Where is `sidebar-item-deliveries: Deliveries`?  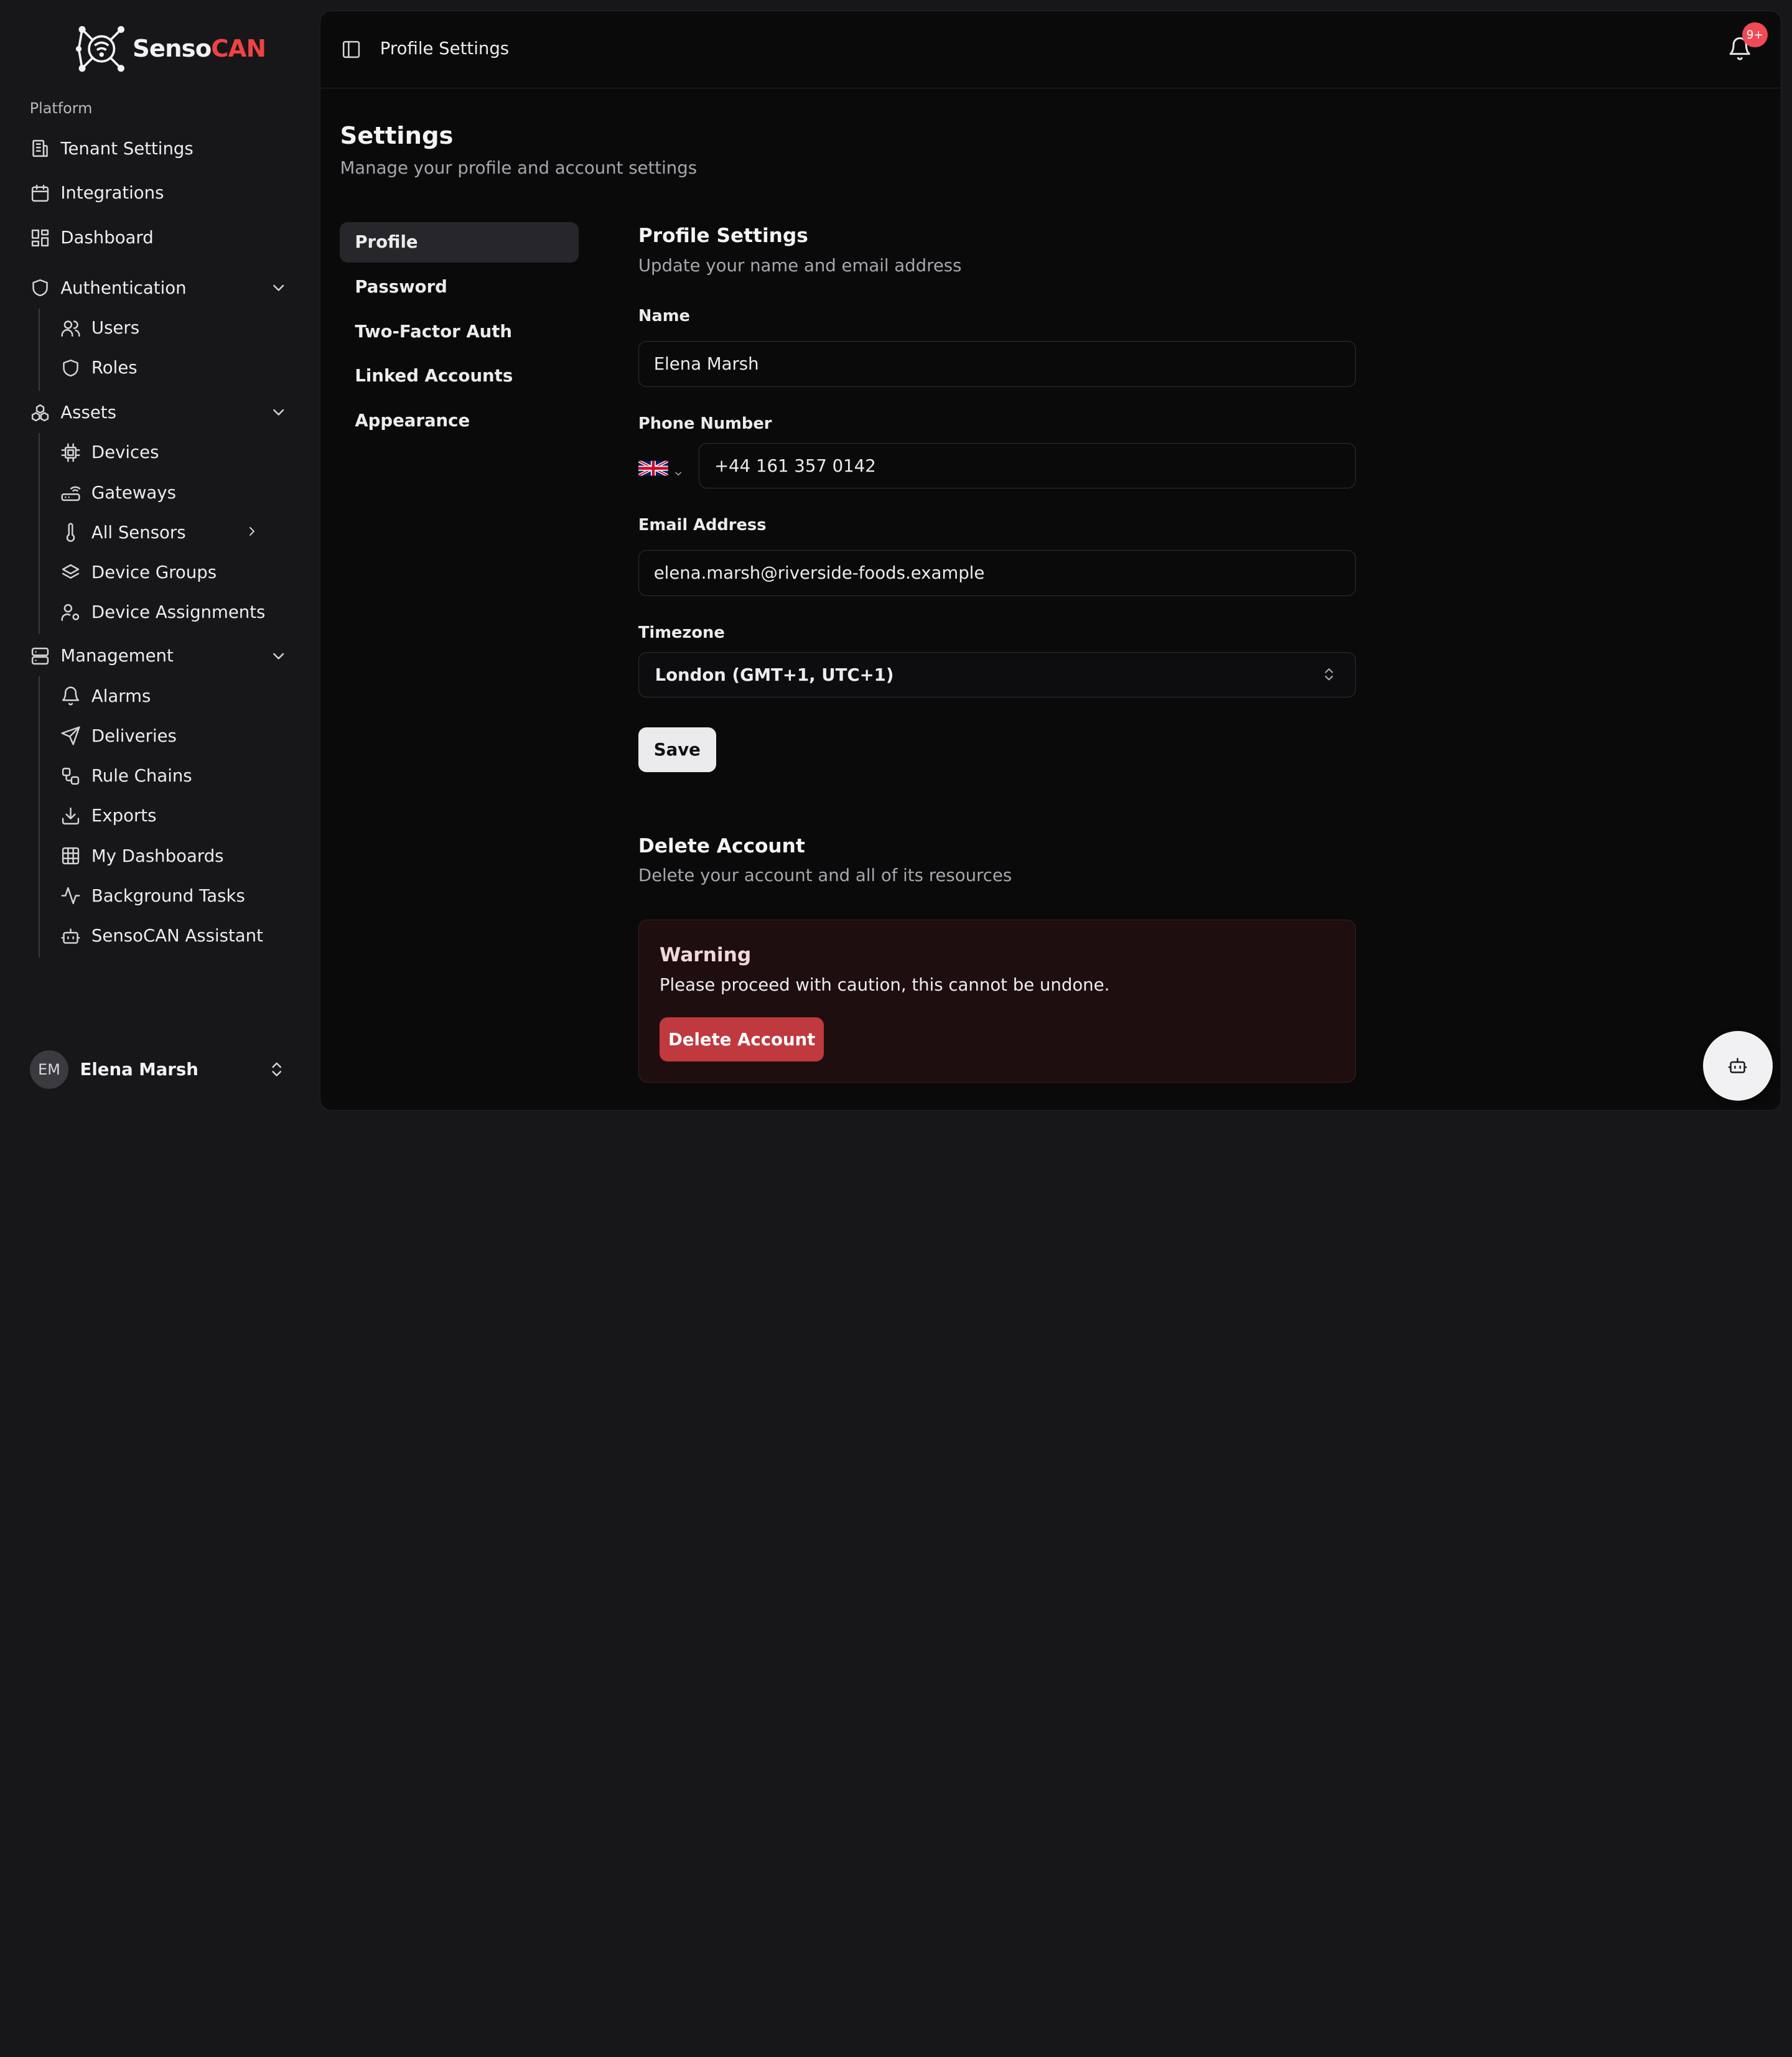 sidebar-item-deliveries: Deliveries is located at coordinates (166, 735).